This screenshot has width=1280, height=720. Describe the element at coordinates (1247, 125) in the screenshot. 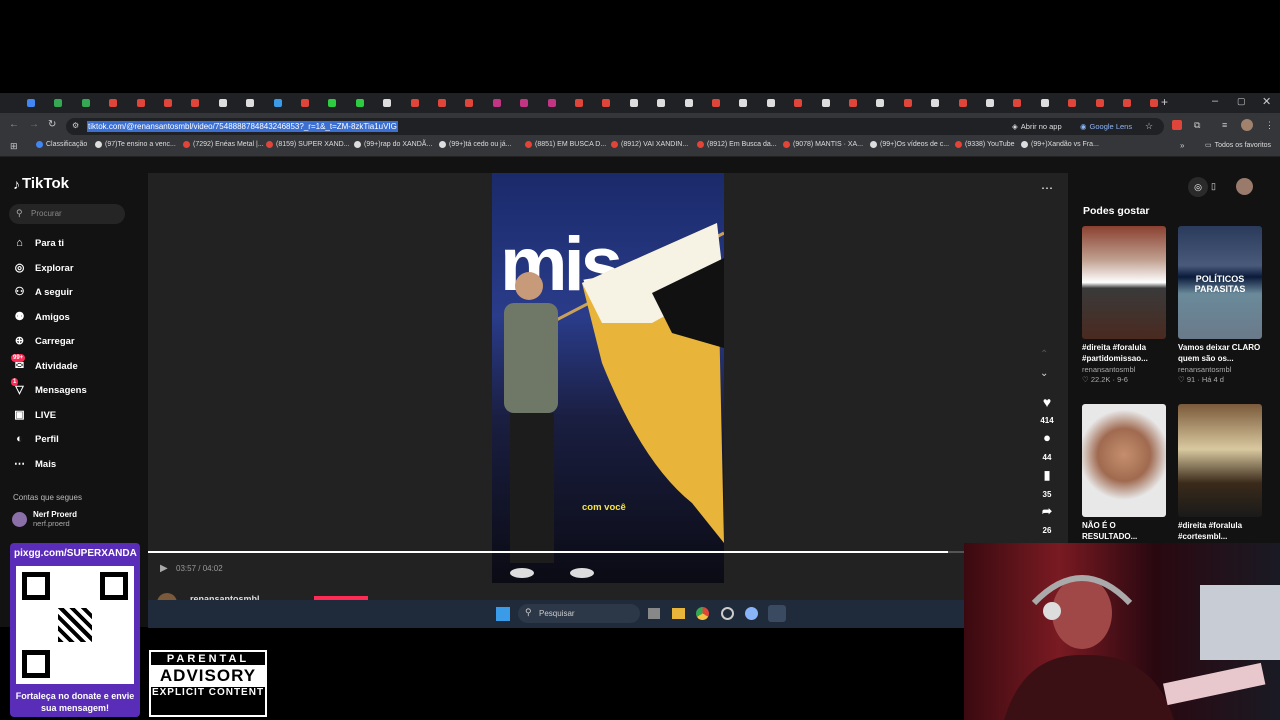

I see `profile-avatar` at that location.